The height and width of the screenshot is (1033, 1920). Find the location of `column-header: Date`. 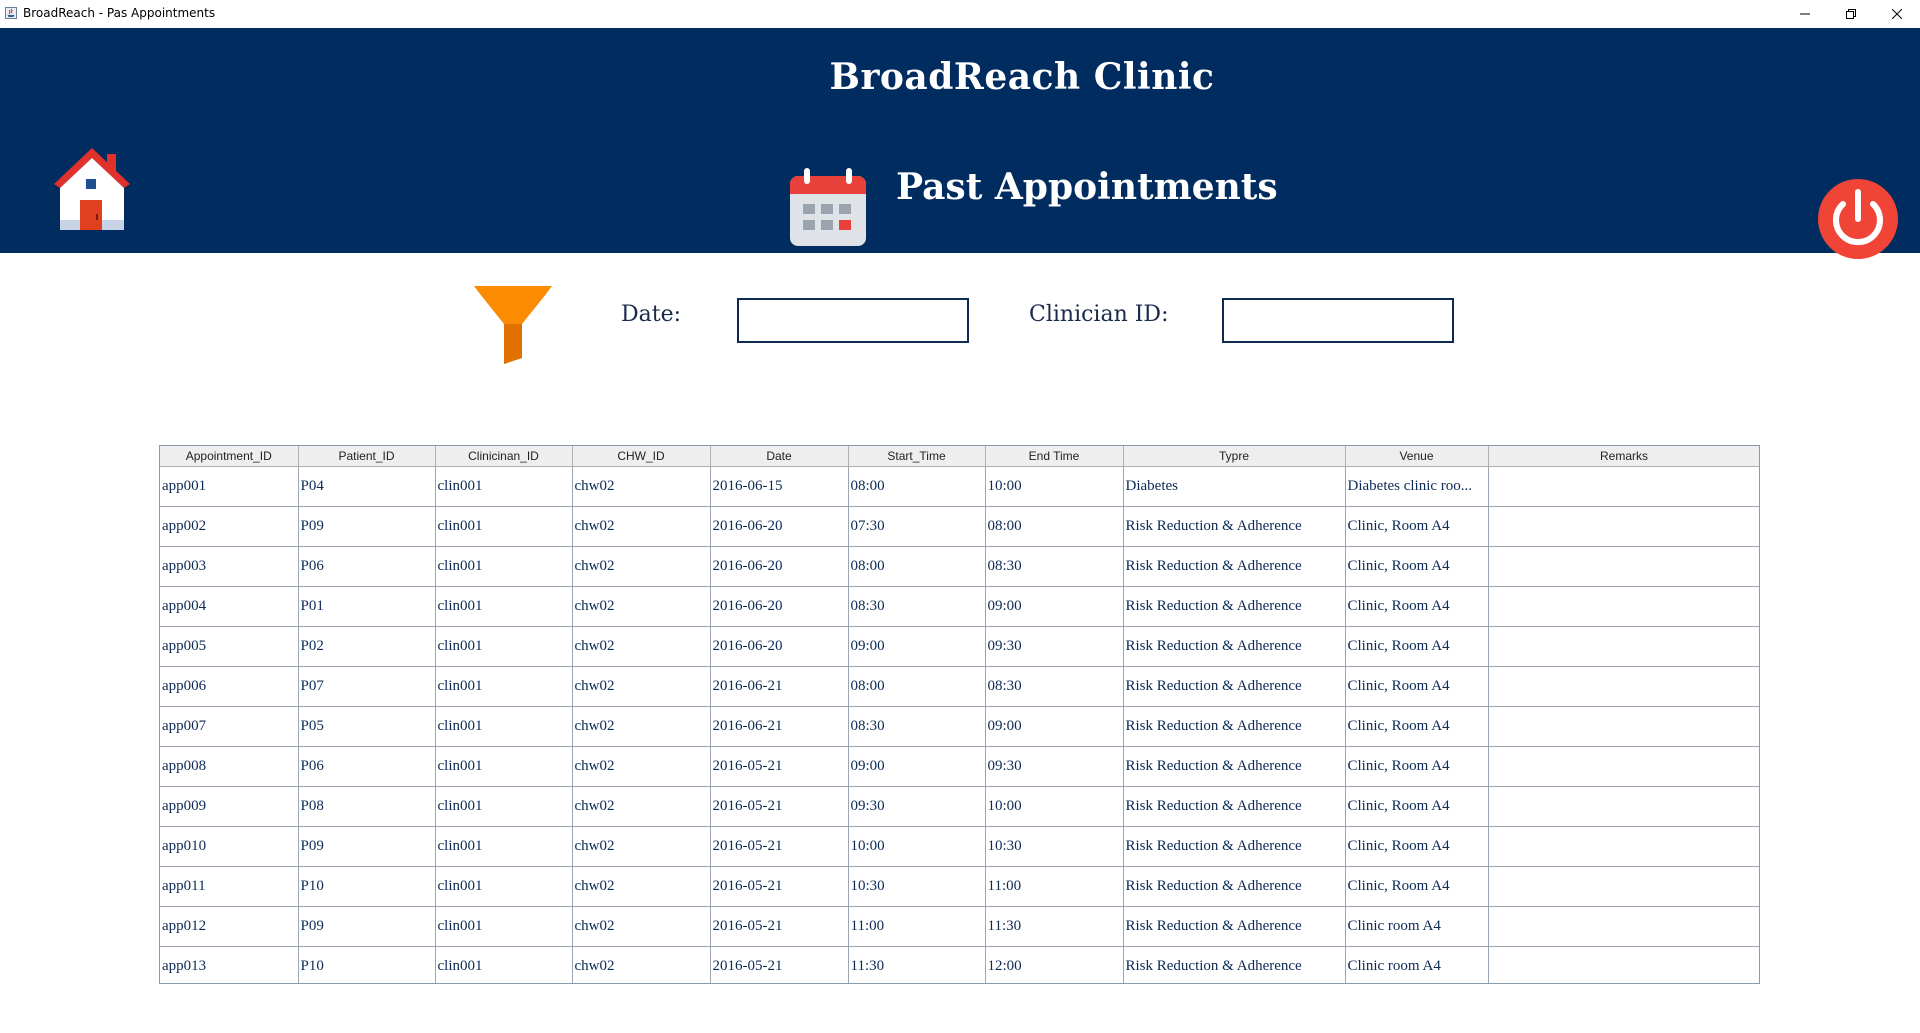

column-header: Date is located at coordinates (779, 456).